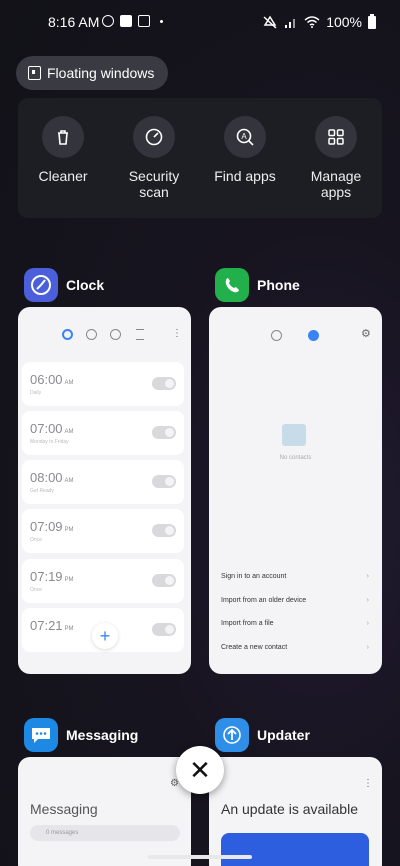  What do you see at coordinates (64, 809) in the screenshot?
I see `messaging-title: Messaging` at bounding box center [64, 809].